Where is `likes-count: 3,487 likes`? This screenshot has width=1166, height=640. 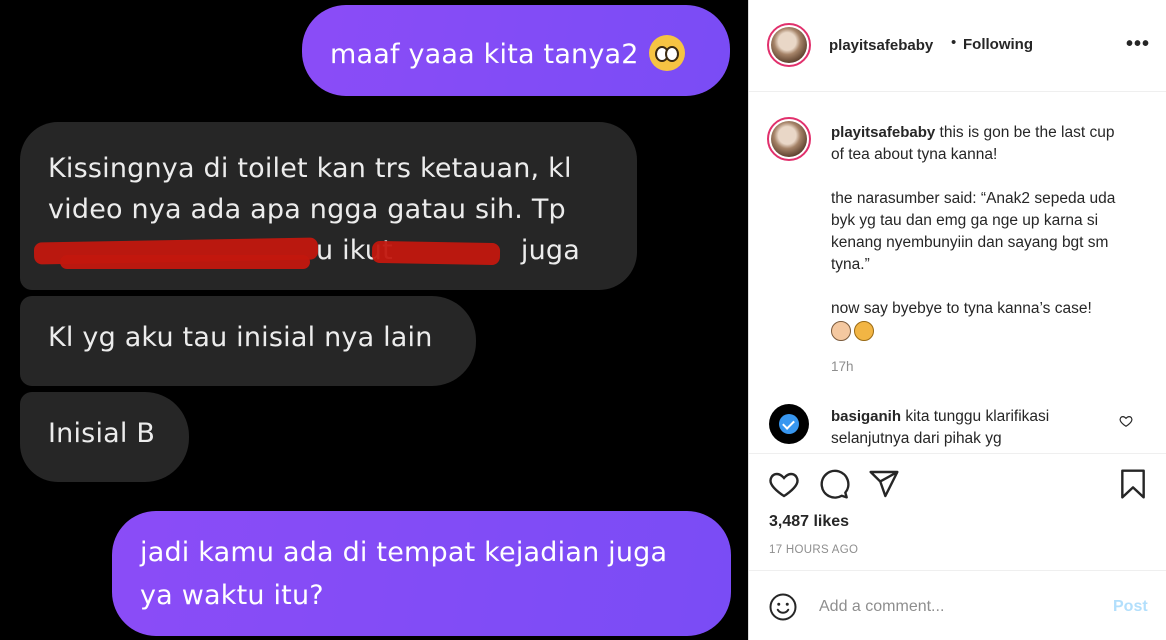
likes-count: 3,487 likes is located at coordinates (809, 522).